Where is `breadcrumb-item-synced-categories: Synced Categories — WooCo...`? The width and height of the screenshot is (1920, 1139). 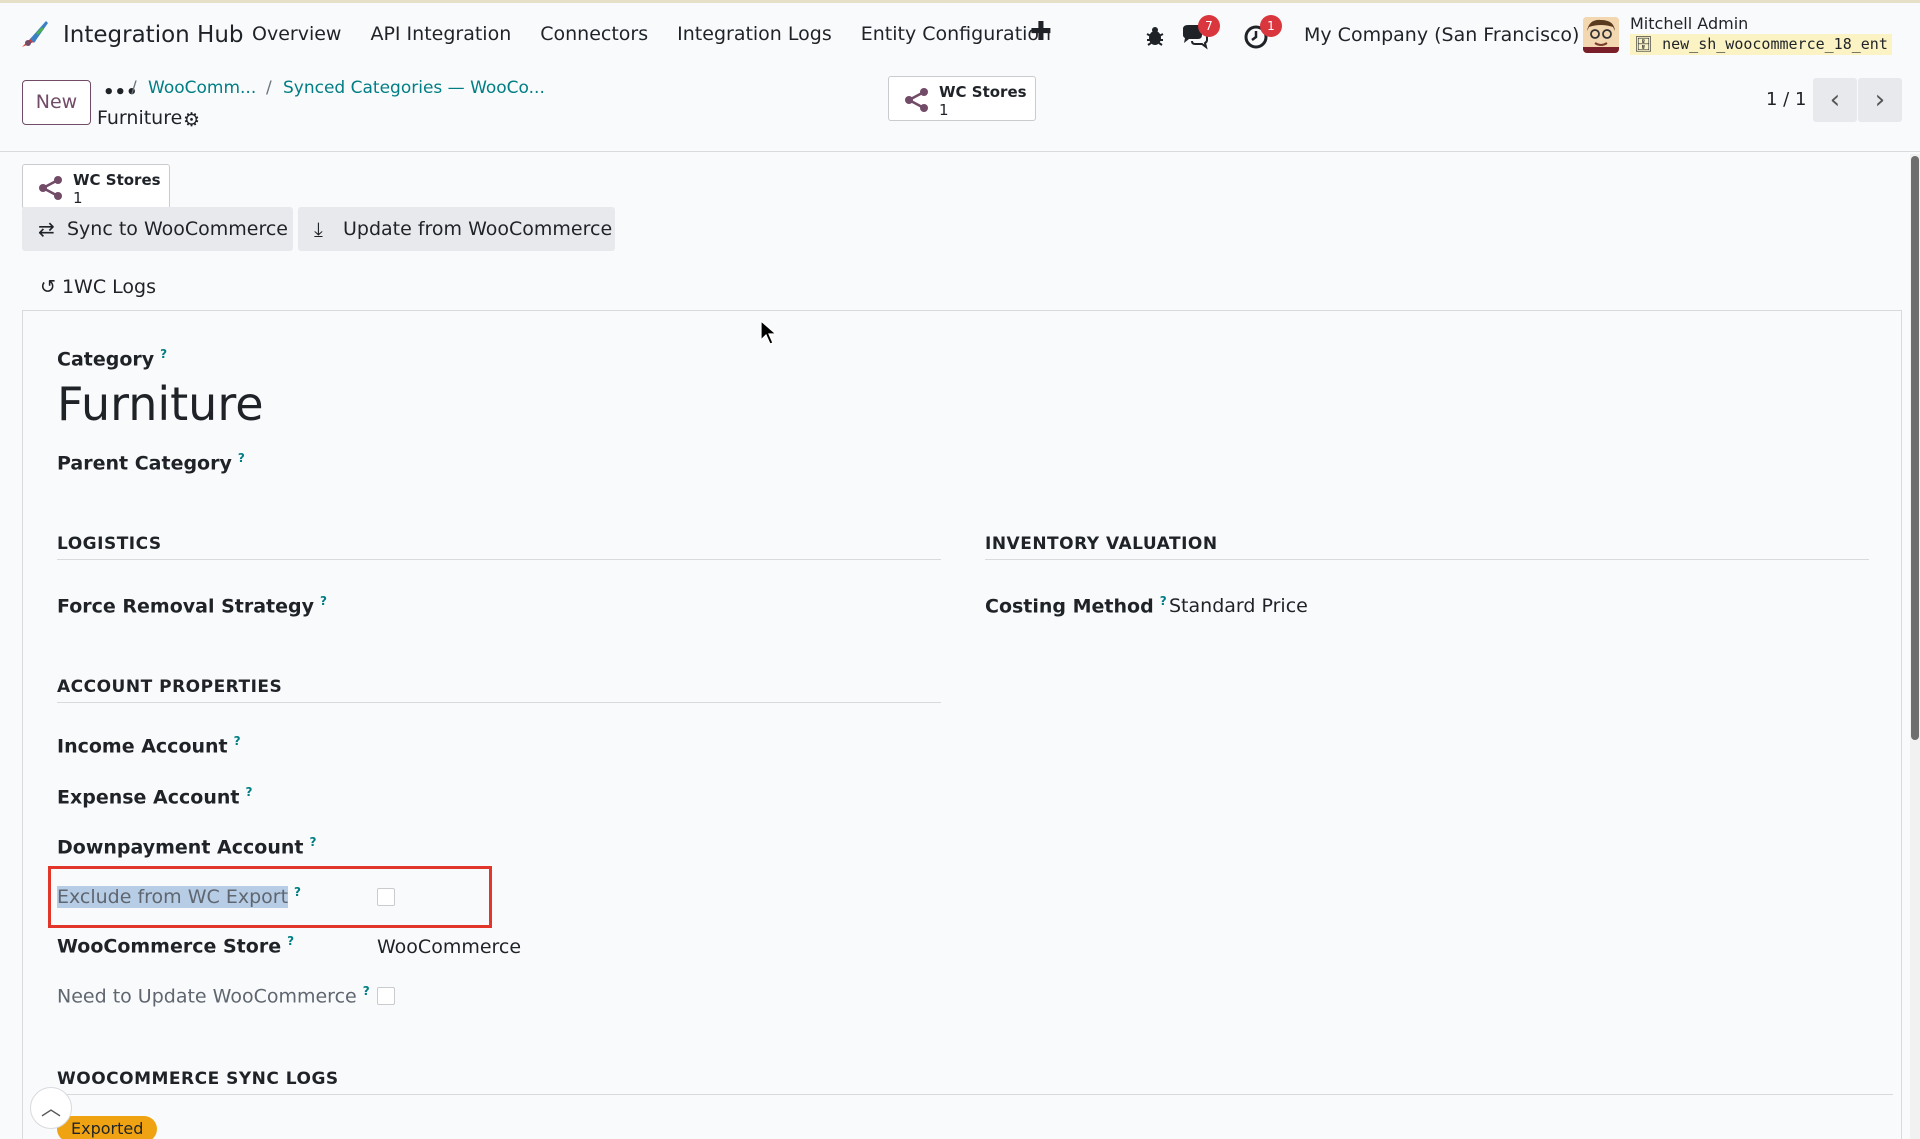
breadcrumb-item-synced-categories: Synced Categories — WooCo... is located at coordinates (414, 88).